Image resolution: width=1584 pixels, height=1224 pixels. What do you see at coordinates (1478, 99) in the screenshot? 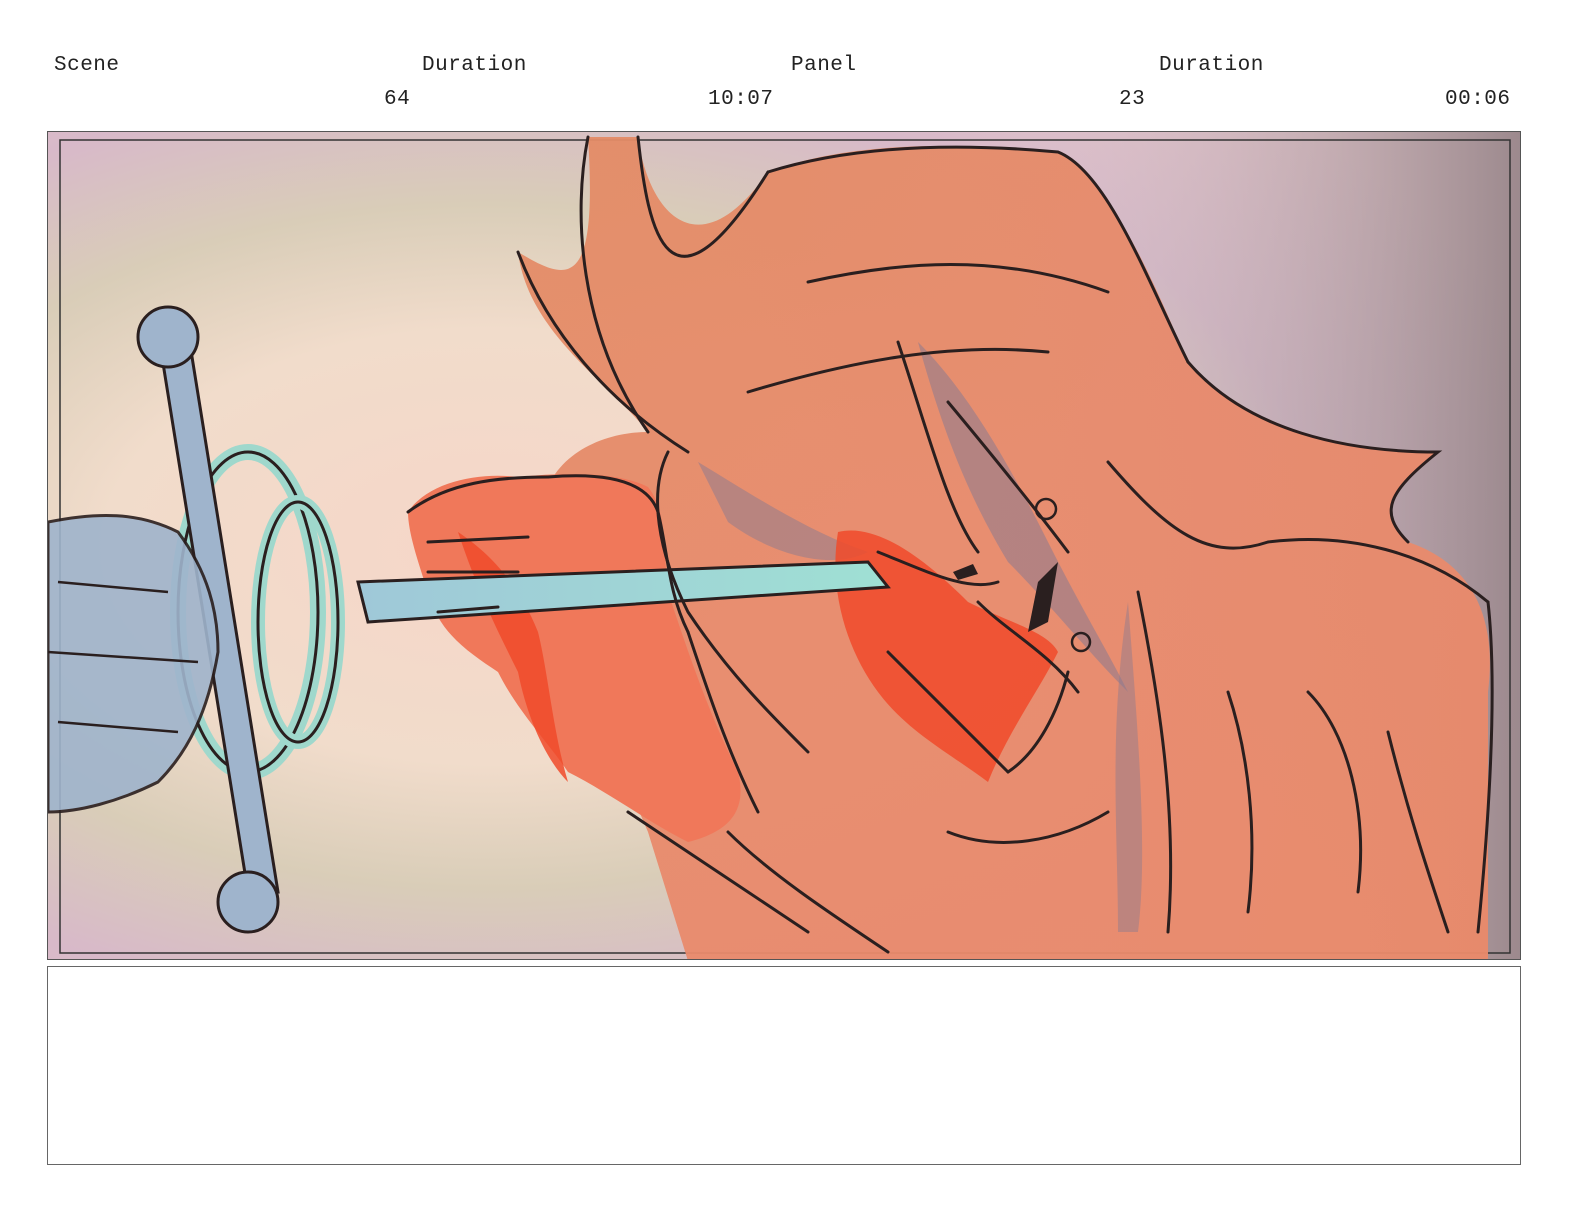
I see `panel-duration-value: 00:06` at bounding box center [1478, 99].